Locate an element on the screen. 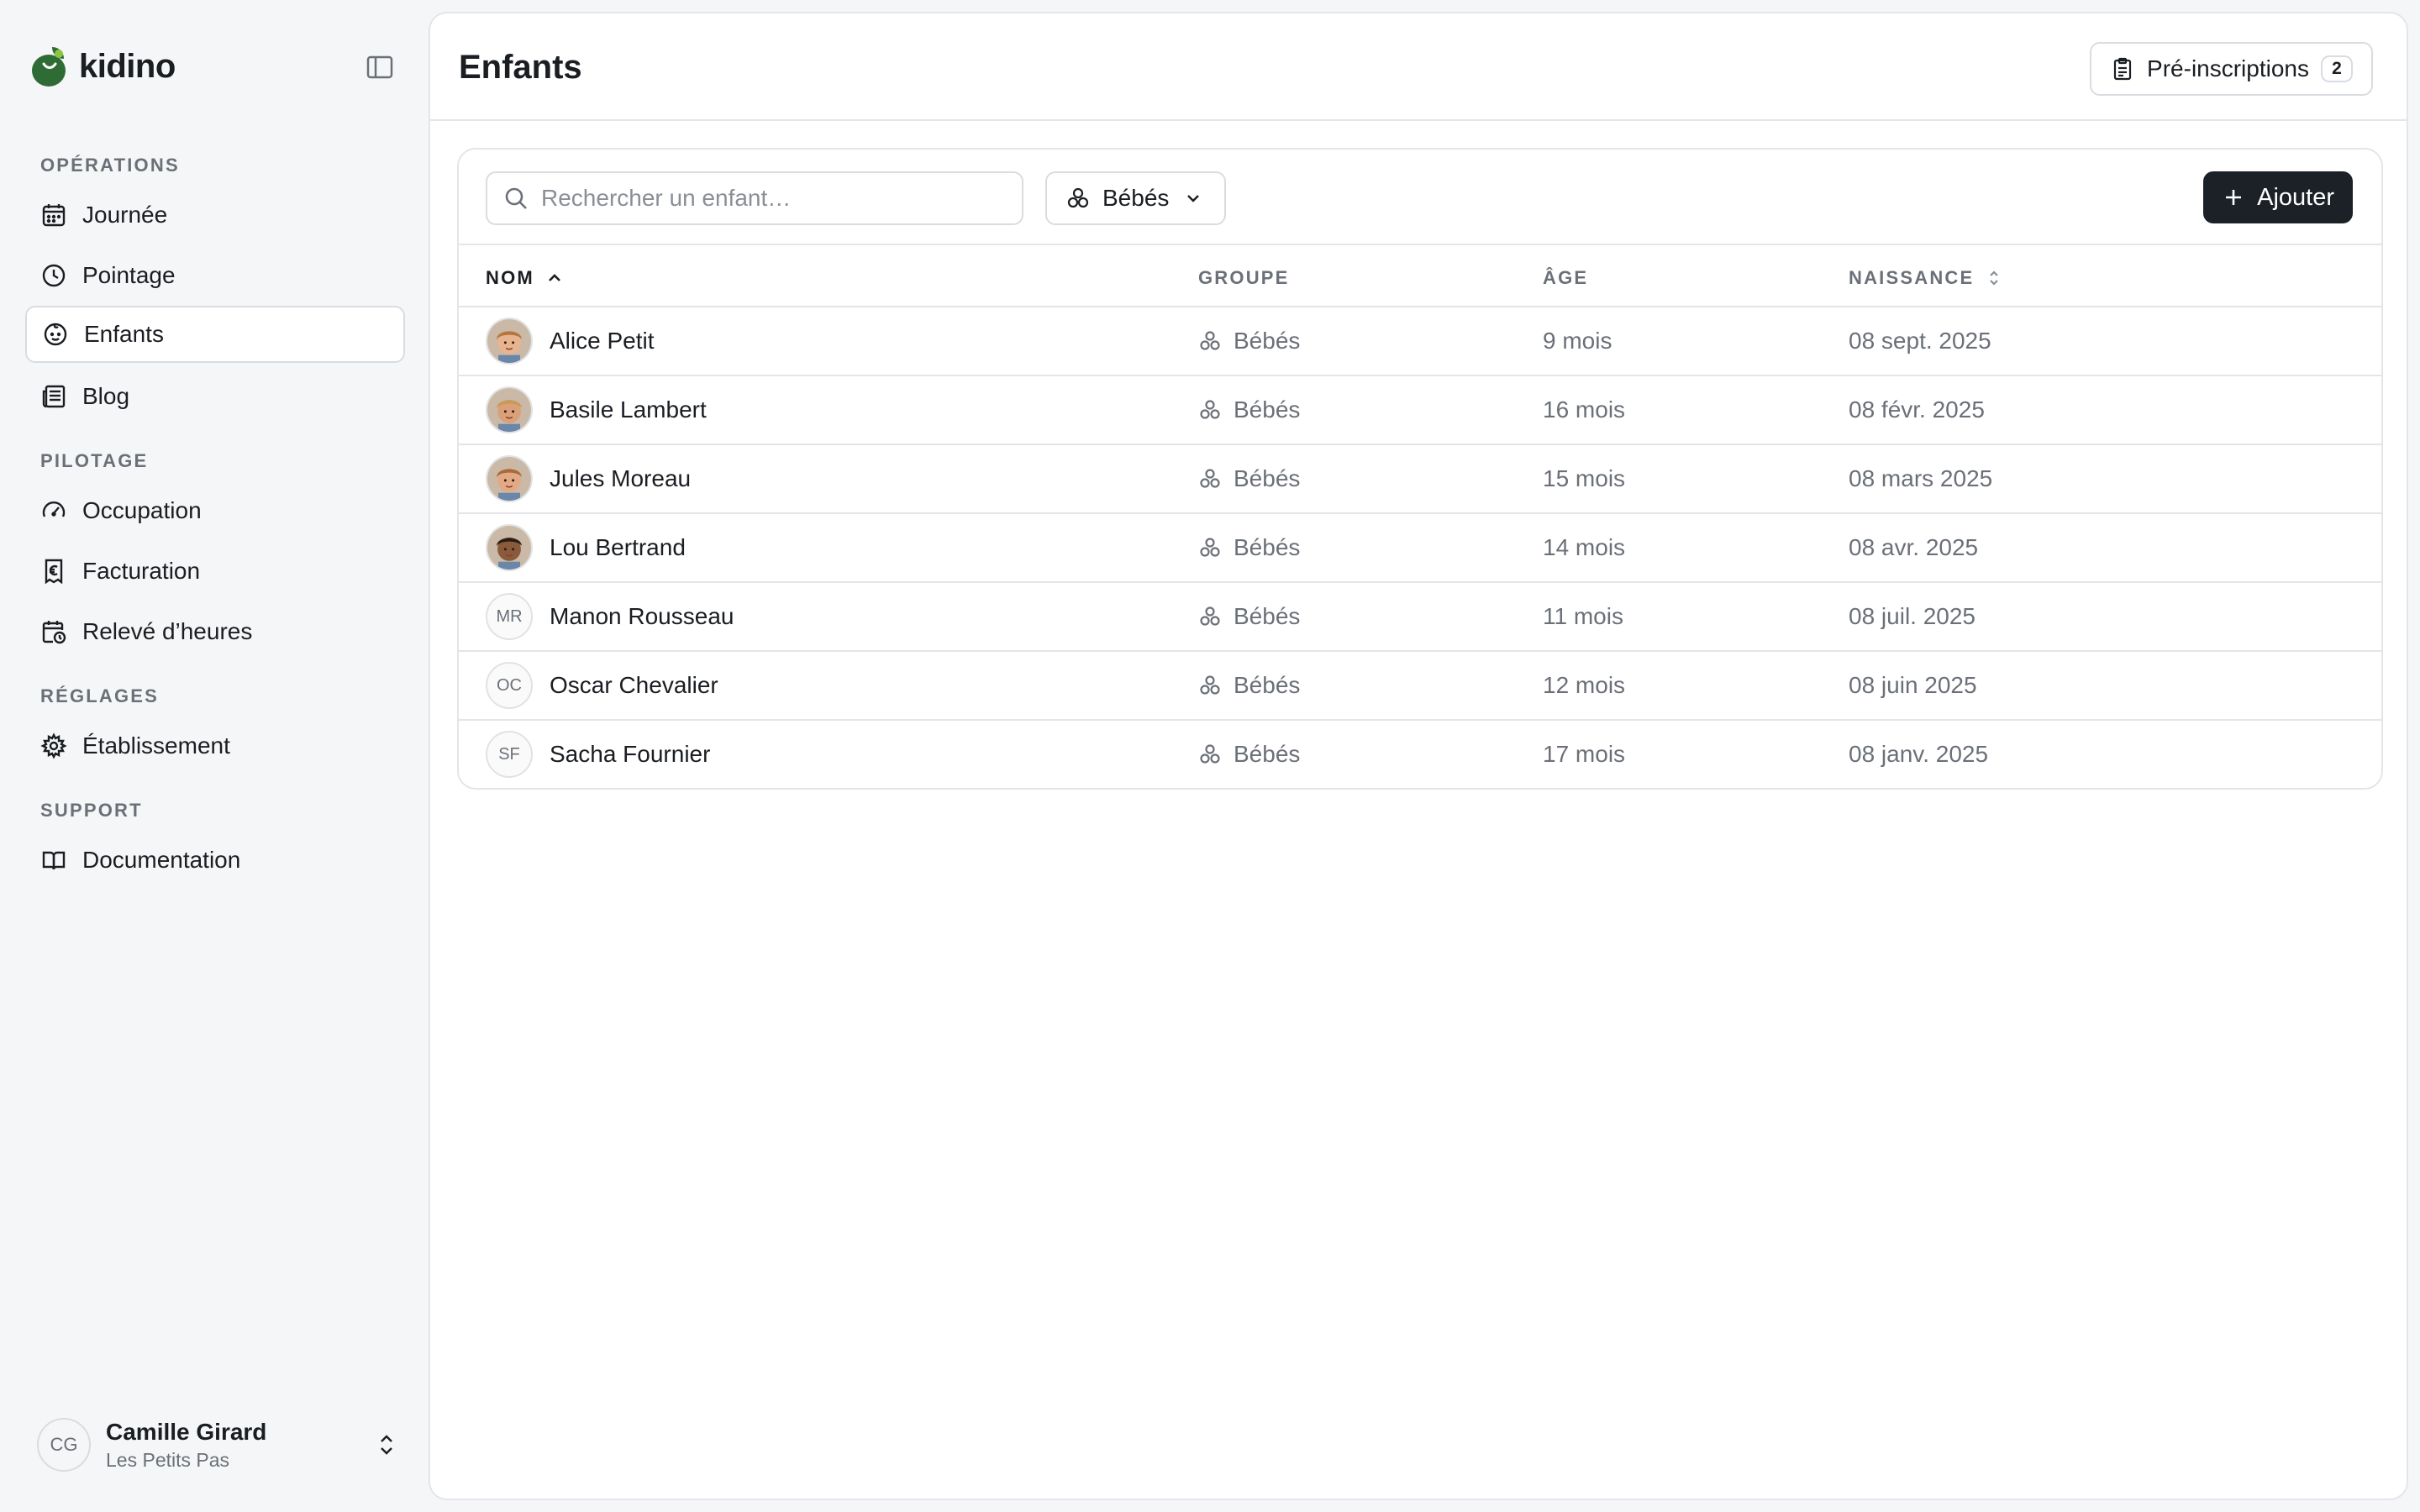 Image resolution: width=2420 pixels, height=1512 pixels. table-toolbar: Bébés Ajouter is located at coordinates (1420, 197).